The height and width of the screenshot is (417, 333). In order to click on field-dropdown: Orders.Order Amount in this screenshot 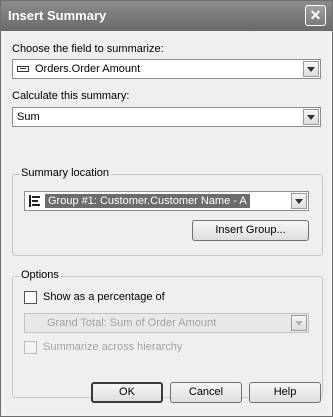, I will do `click(166, 69)`.